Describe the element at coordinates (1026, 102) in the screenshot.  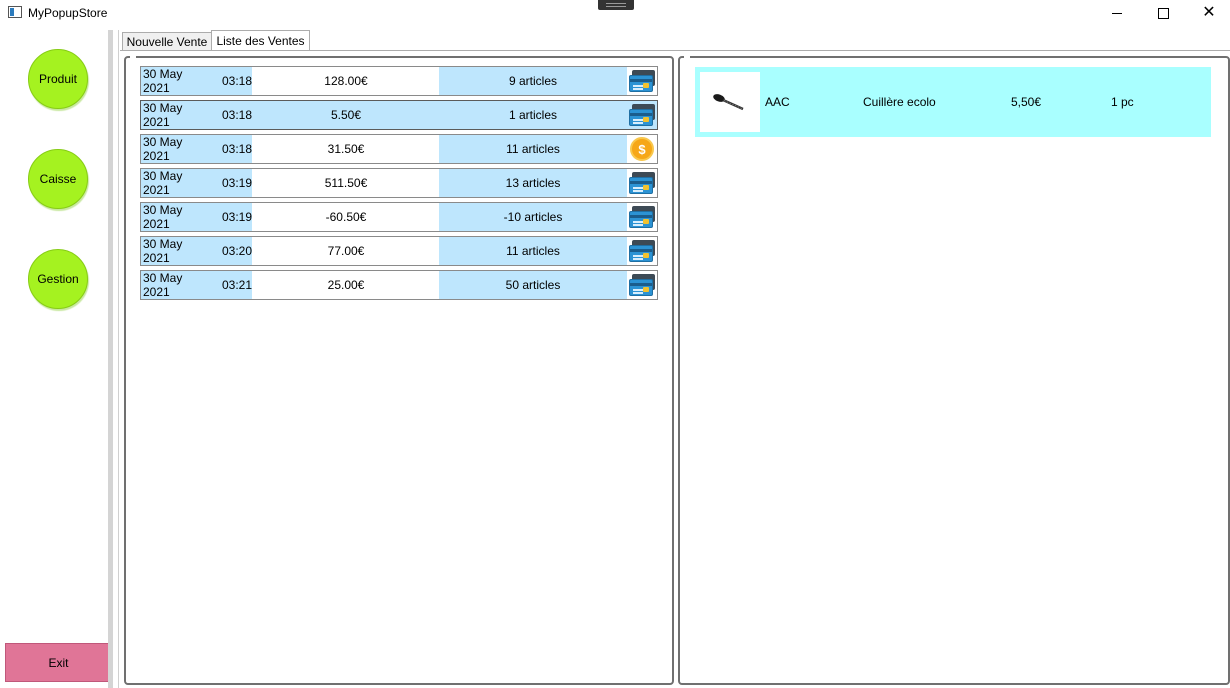
I see `product-price: 5,50€` at that location.